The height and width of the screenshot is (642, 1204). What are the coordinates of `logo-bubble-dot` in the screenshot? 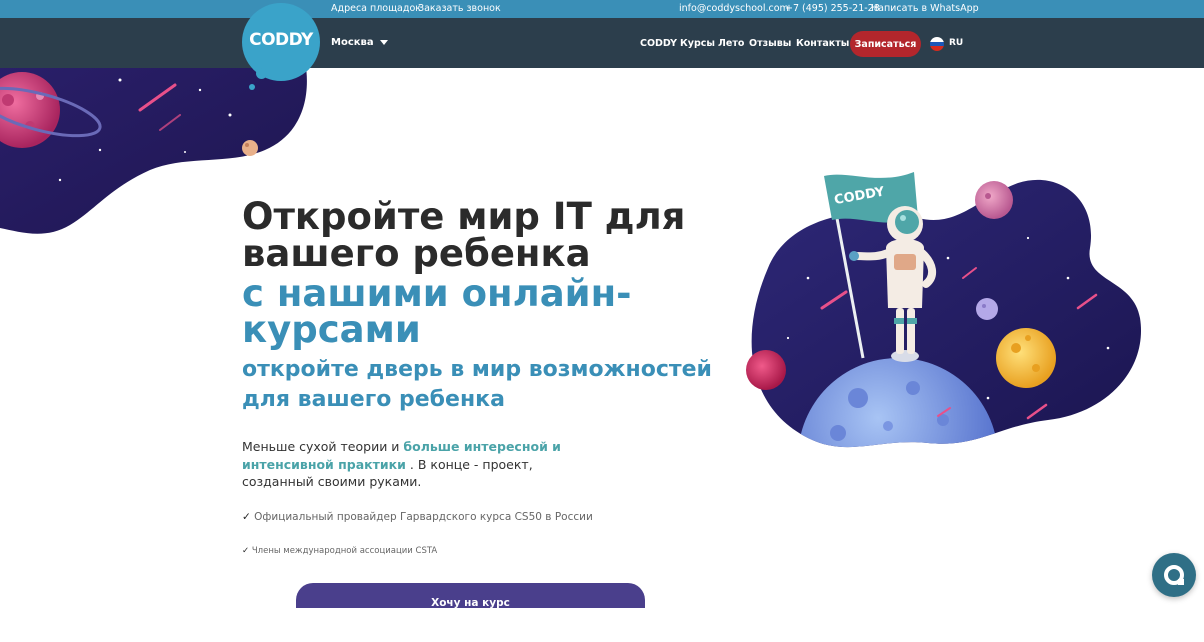 It's located at (261, 73).